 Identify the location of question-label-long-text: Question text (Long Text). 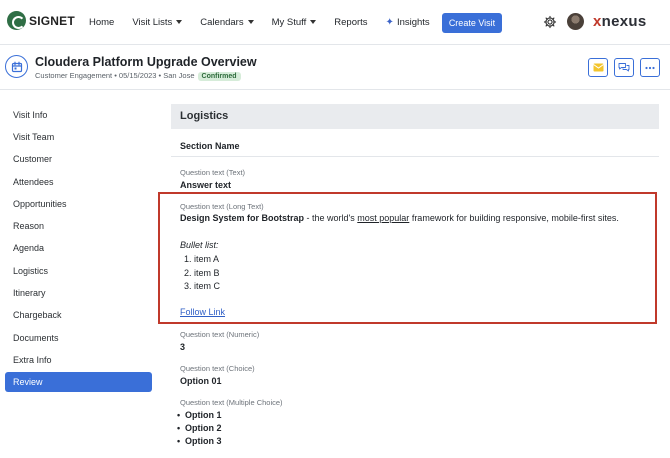
(222, 206).